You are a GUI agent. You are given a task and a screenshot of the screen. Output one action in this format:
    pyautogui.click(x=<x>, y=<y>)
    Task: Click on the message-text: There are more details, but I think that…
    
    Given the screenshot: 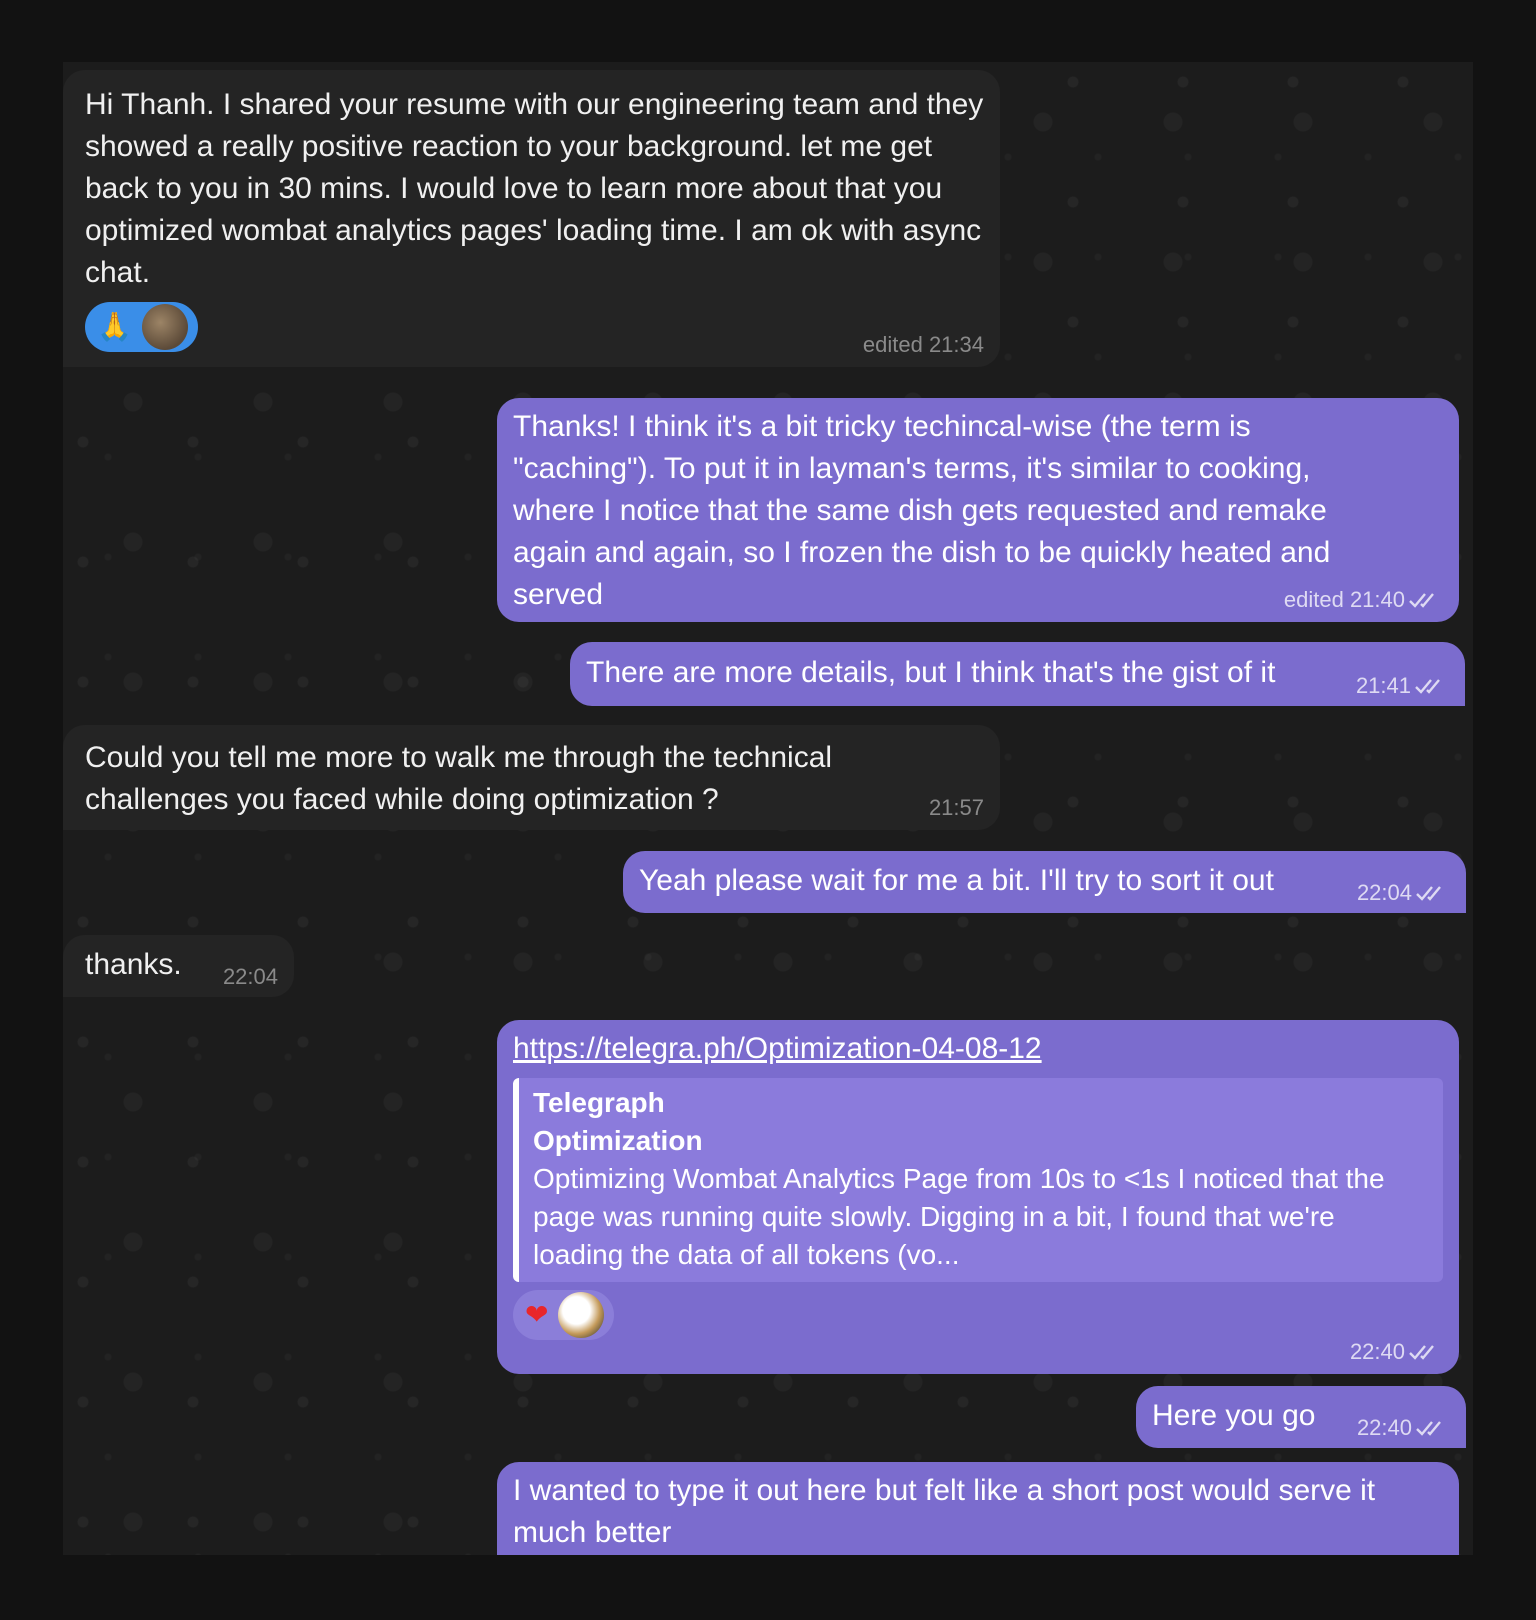 What is the action you would take?
    pyautogui.click(x=931, y=672)
    